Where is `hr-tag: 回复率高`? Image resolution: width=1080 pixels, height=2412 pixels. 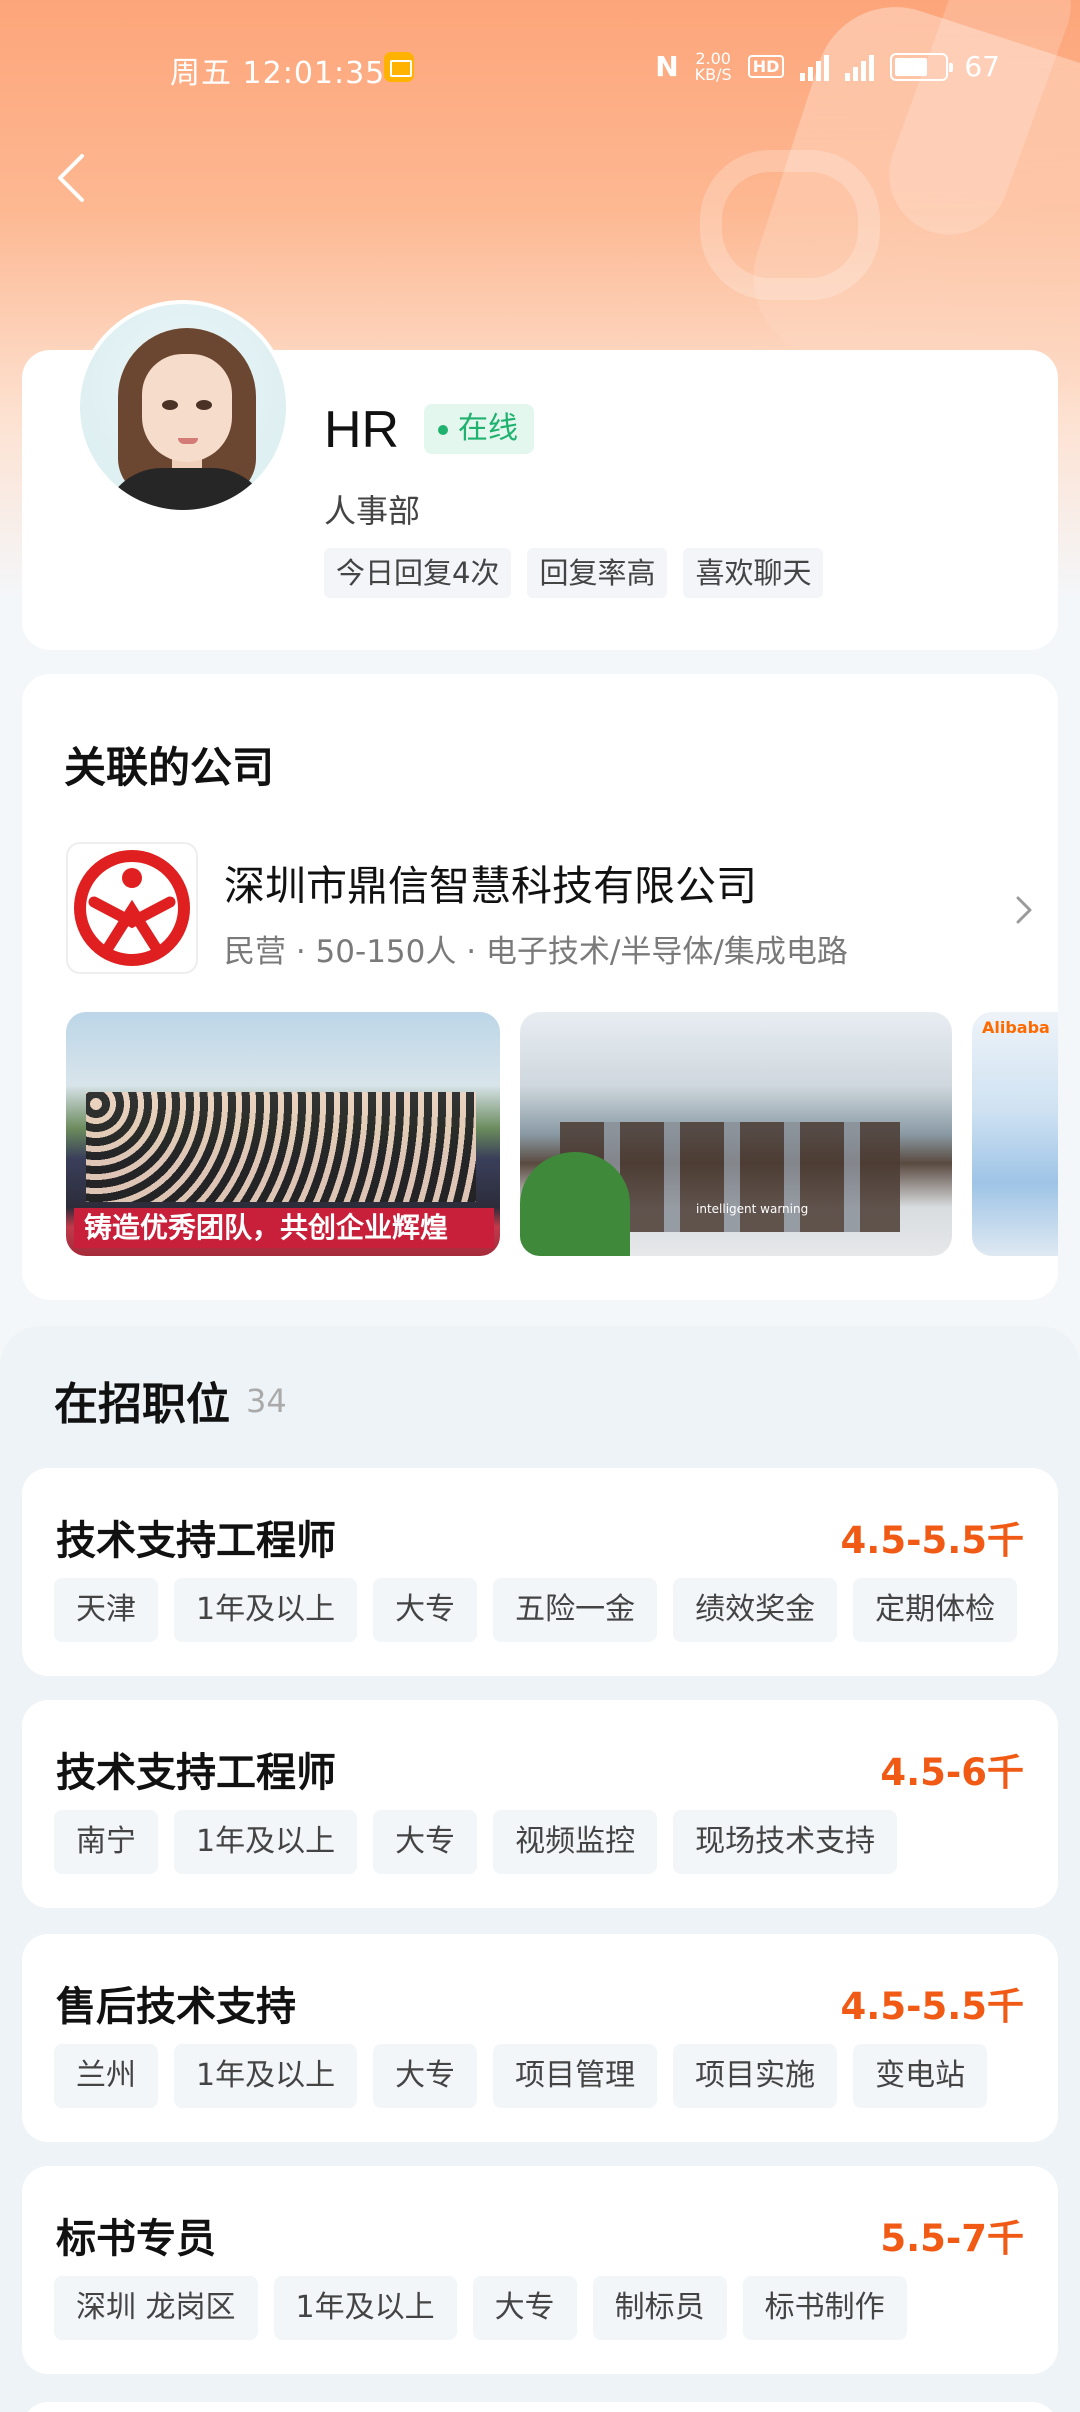 hr-tag: 回复率高 is located at coordinates (597, 573).